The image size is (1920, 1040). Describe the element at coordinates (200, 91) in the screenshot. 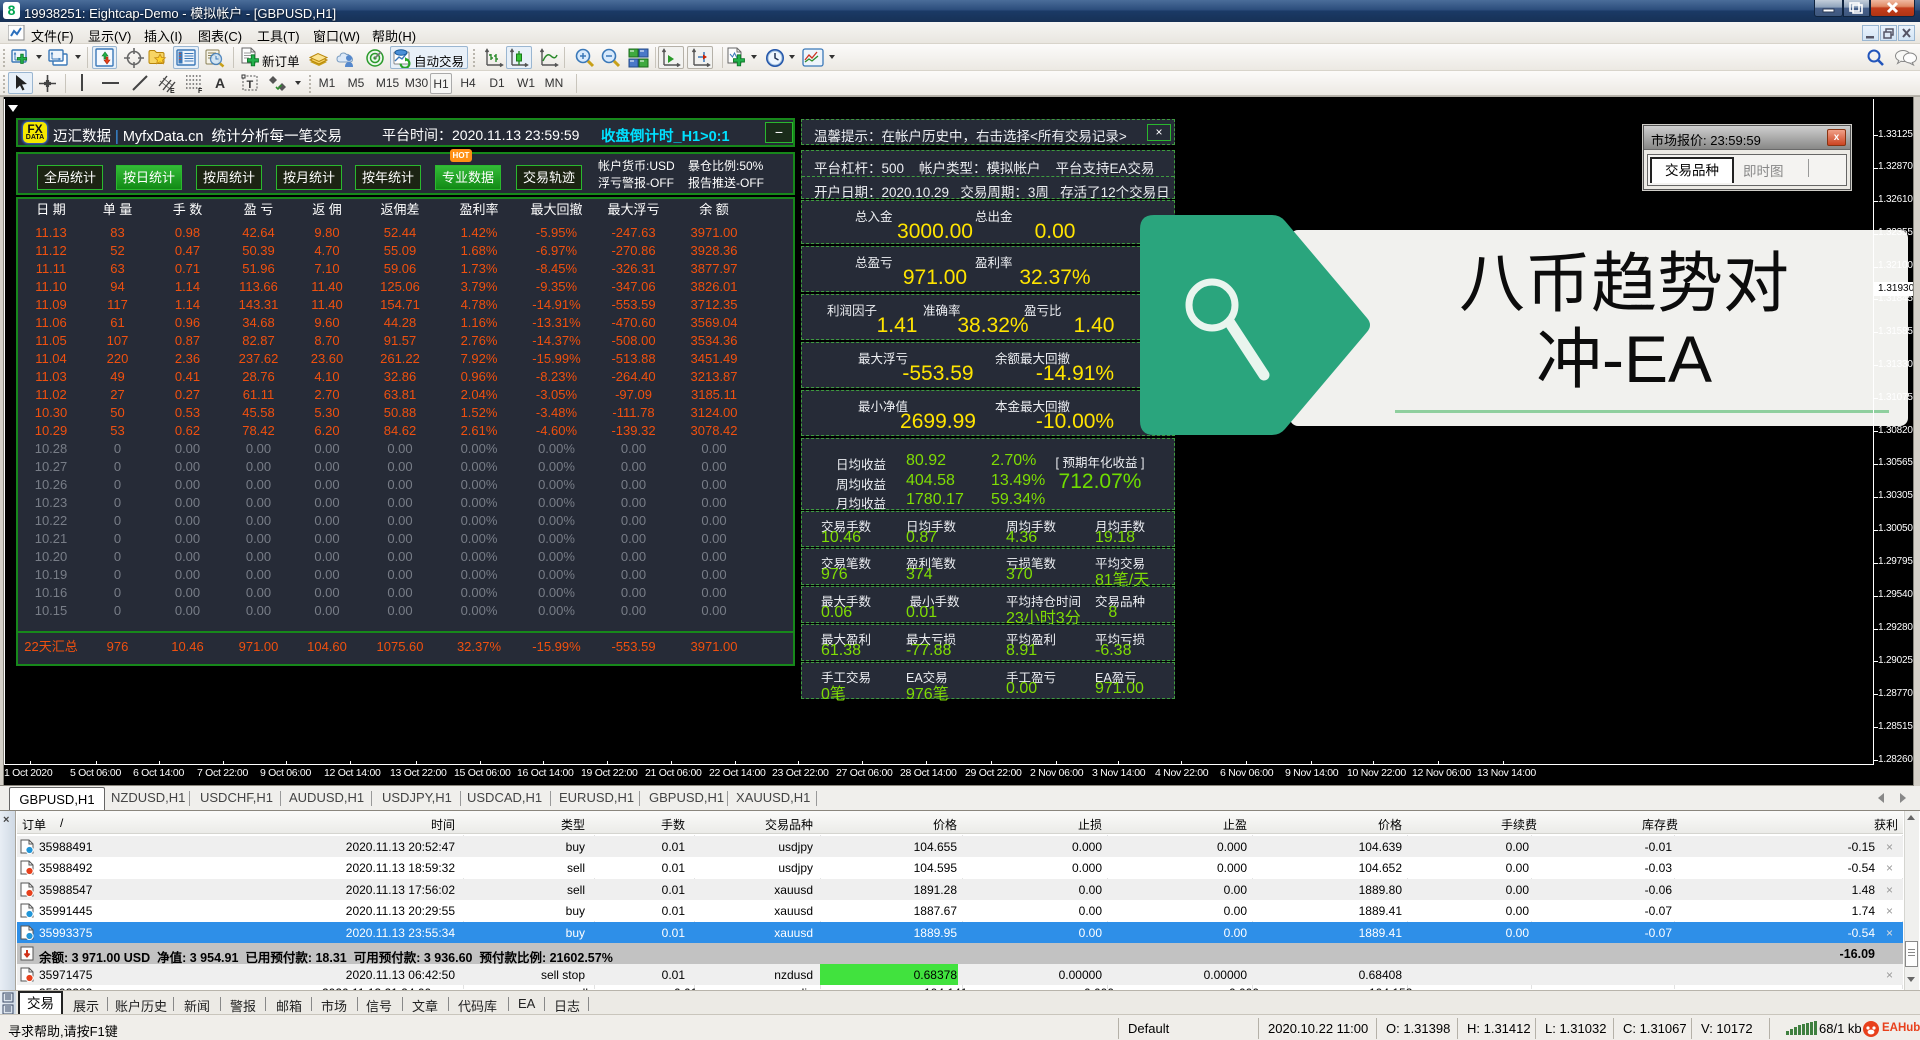

I see `svg-text: F` at that location.